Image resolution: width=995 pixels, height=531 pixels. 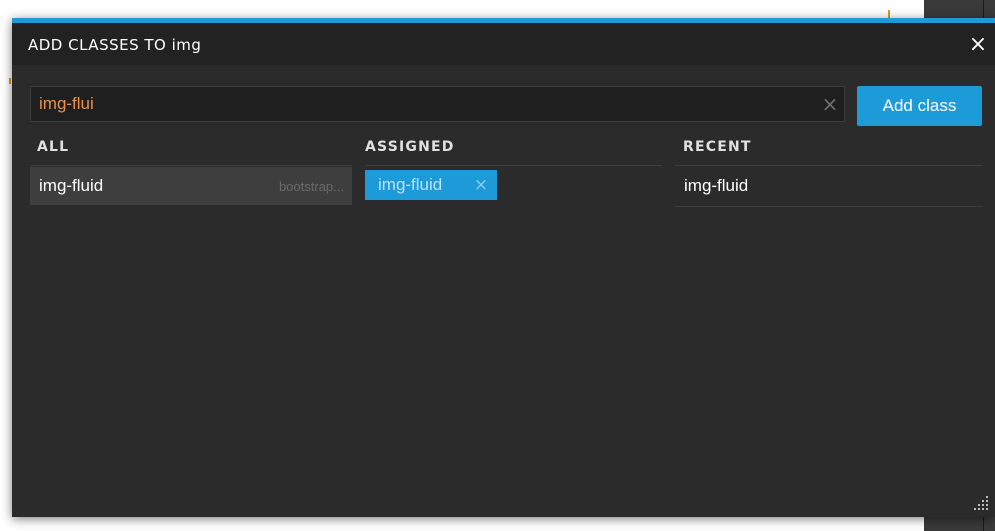 I want to click on column-divider-all, so click(x=191, y=165).